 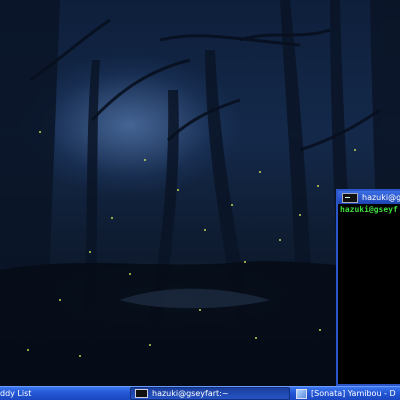 What do you see at coordinates (368, 287) in the screenshot?
I see `terminal-window: hazuki@gs hazuki@gseyf` at bounding box center [368, 287].